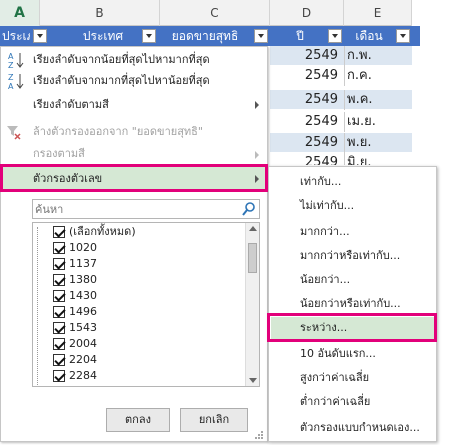 This screenshot has width=450, height=445. Describe the element at coordinates (335, 402) in the screenshot. I see `submenu-below-average: ต่ำกว่าค่าเฉลี่ย` at that location.